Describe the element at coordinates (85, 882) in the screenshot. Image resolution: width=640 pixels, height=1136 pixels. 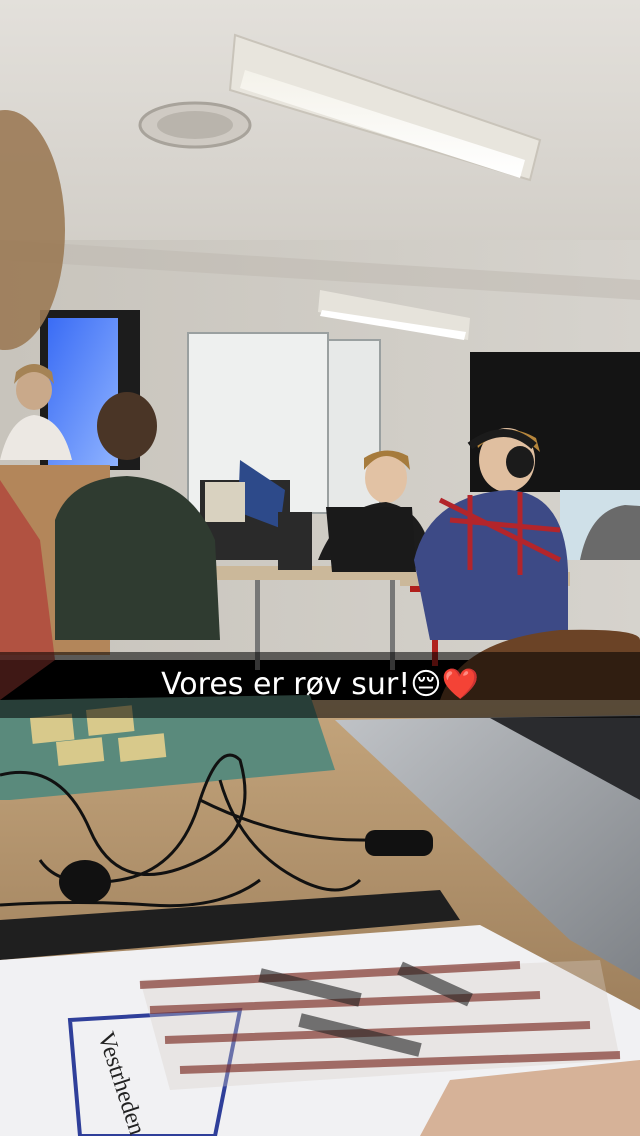
I see `earbud-left` at that location.